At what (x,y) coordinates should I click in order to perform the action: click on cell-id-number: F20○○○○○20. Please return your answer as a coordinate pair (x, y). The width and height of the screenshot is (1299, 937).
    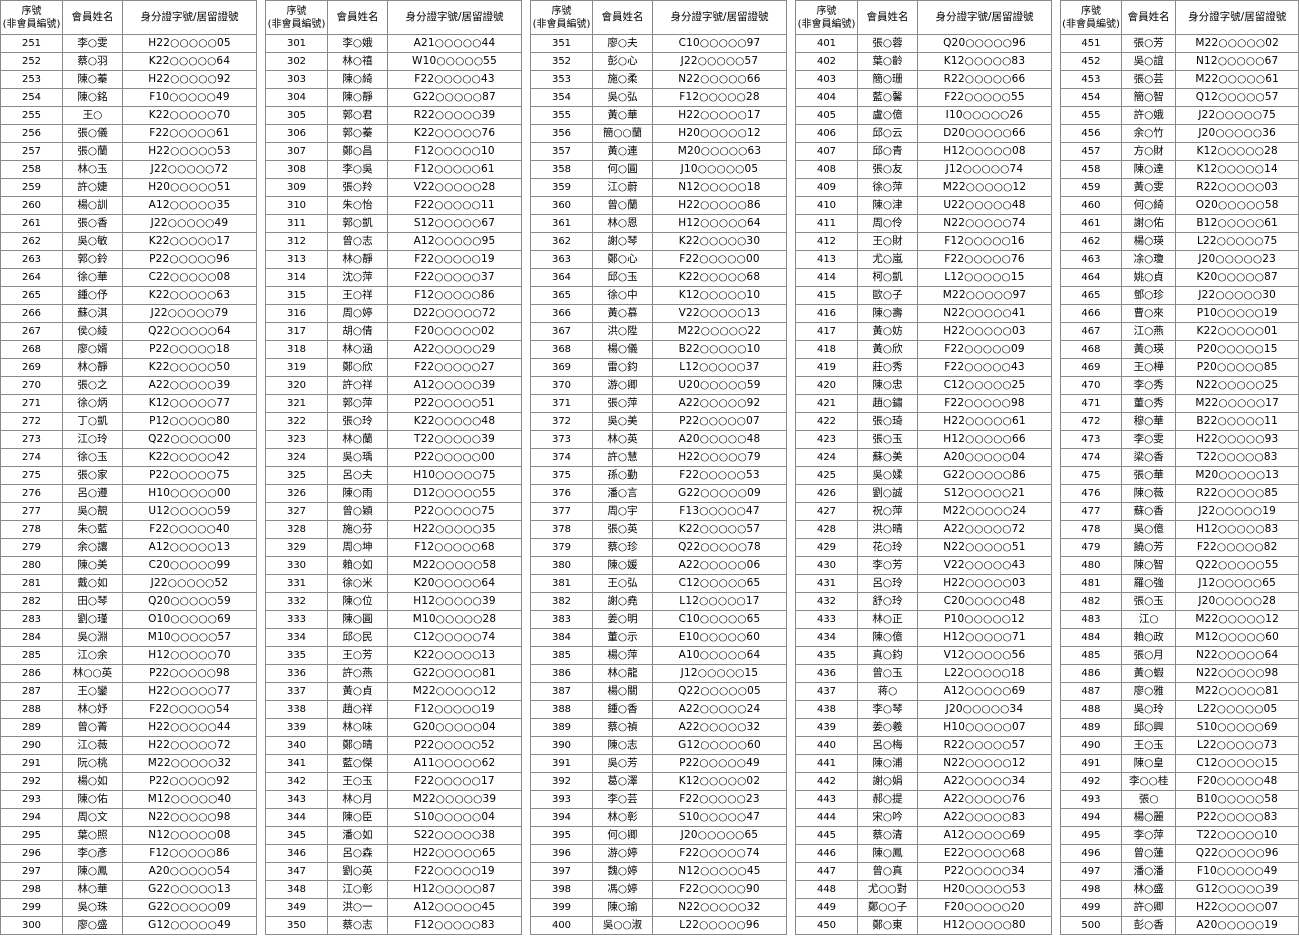
    Looking at the image, I should click on (984, 907).